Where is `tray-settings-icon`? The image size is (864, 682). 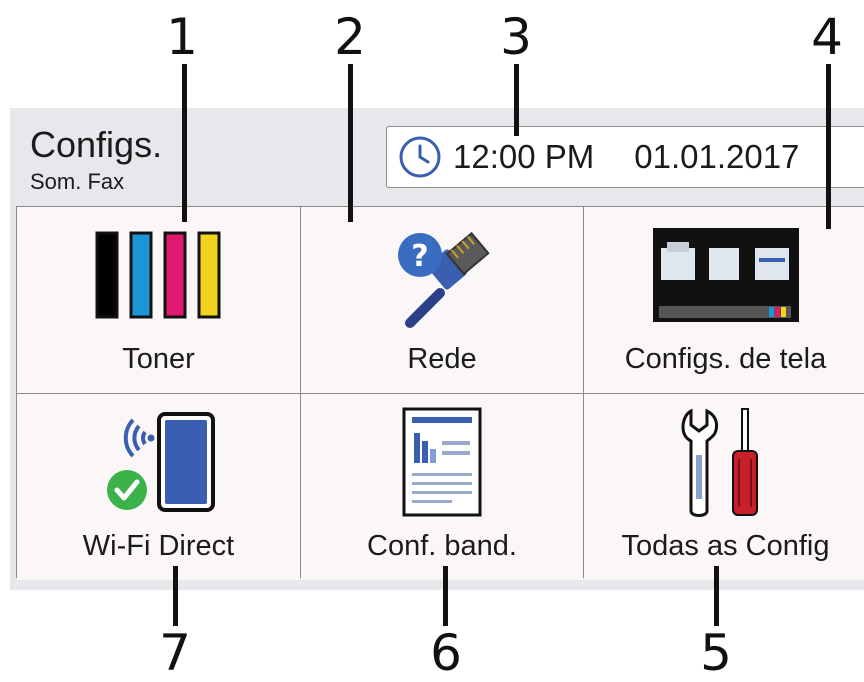 tray-settings-icon is located at coordinates (442, 462).